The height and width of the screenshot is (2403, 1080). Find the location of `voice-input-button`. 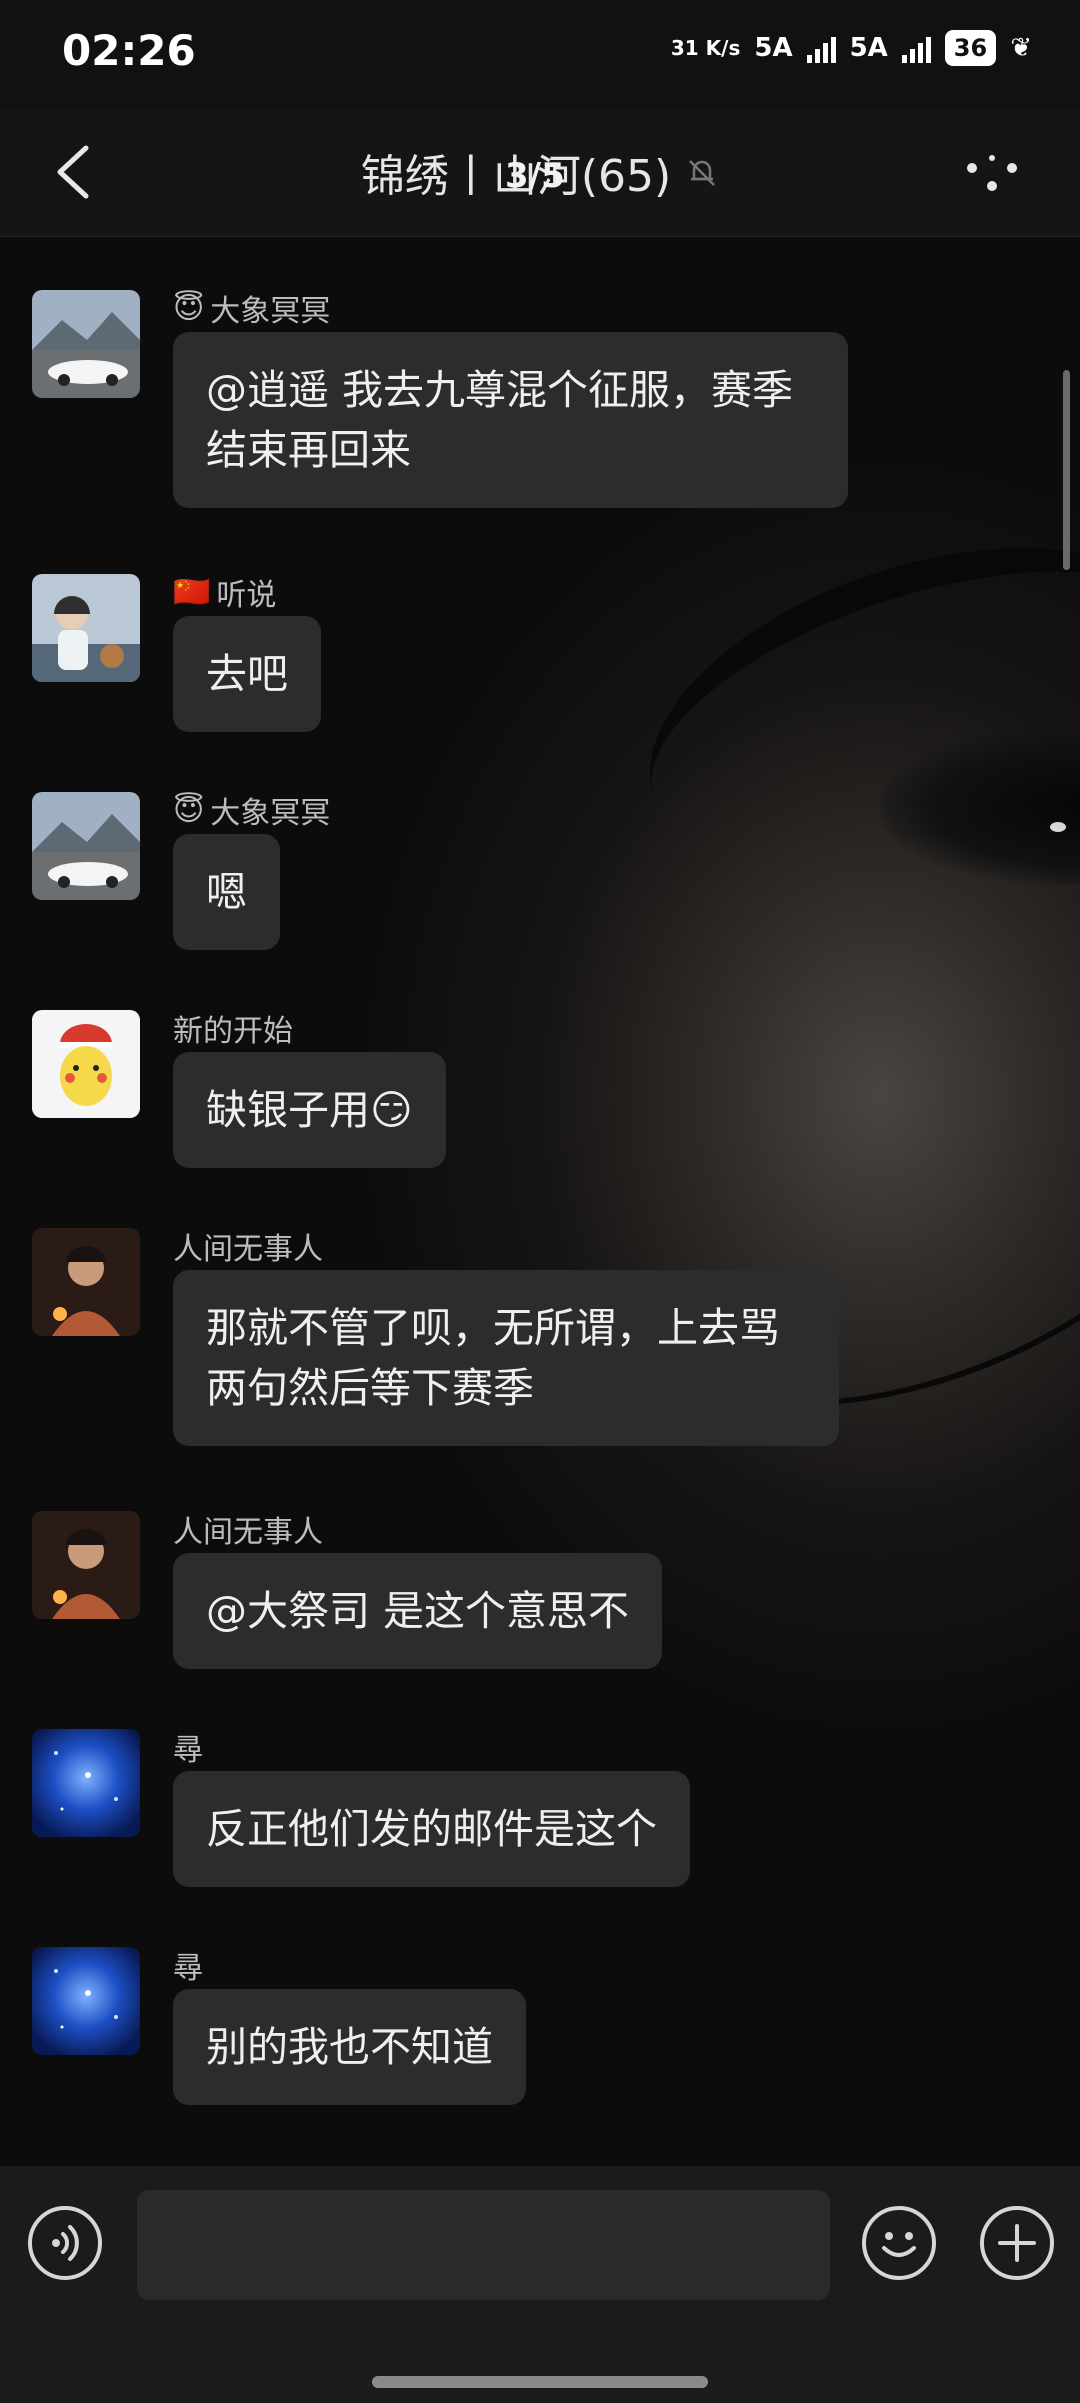

voice-input-button is located at coordinates (65, 2243).